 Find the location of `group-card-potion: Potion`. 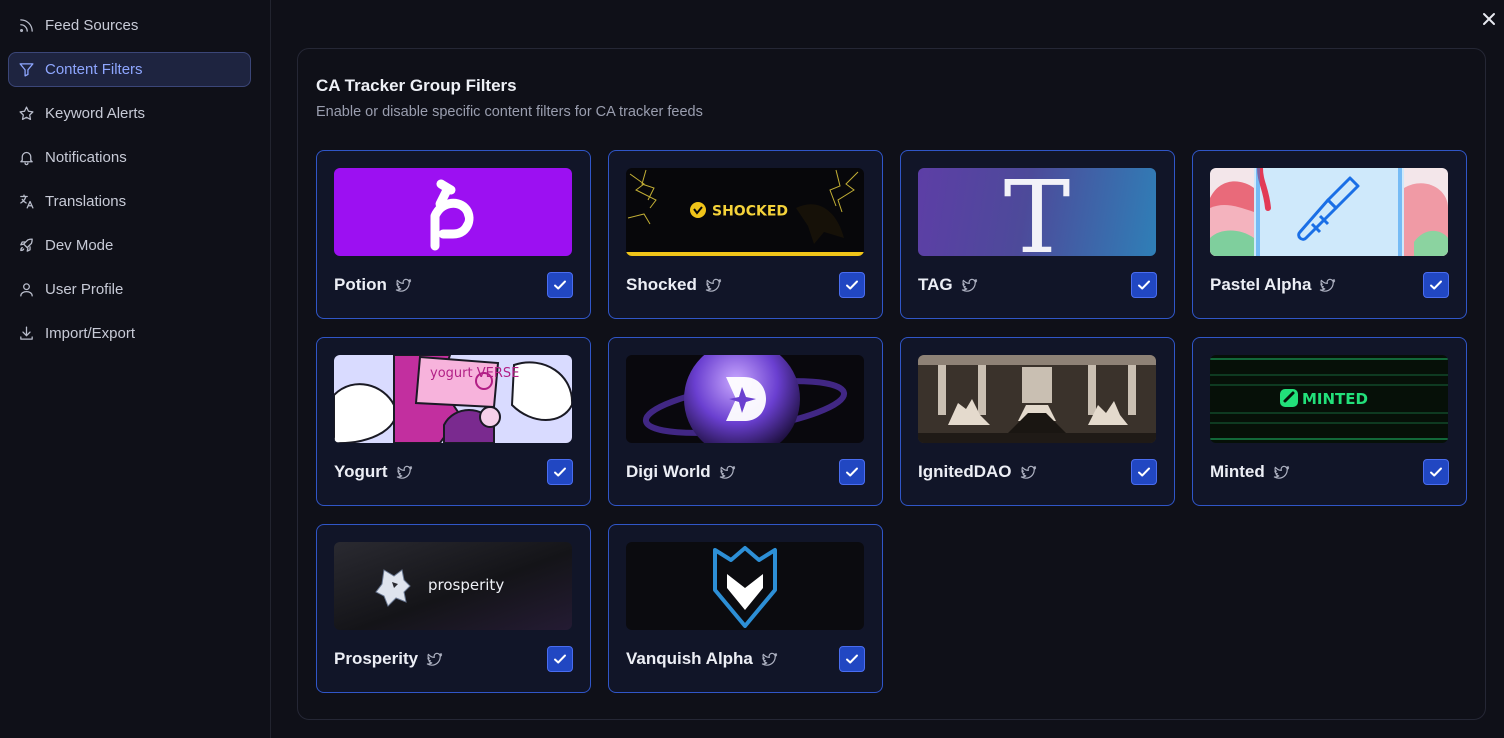

group-card-potion: Potion is located at coordinates (453, 234).